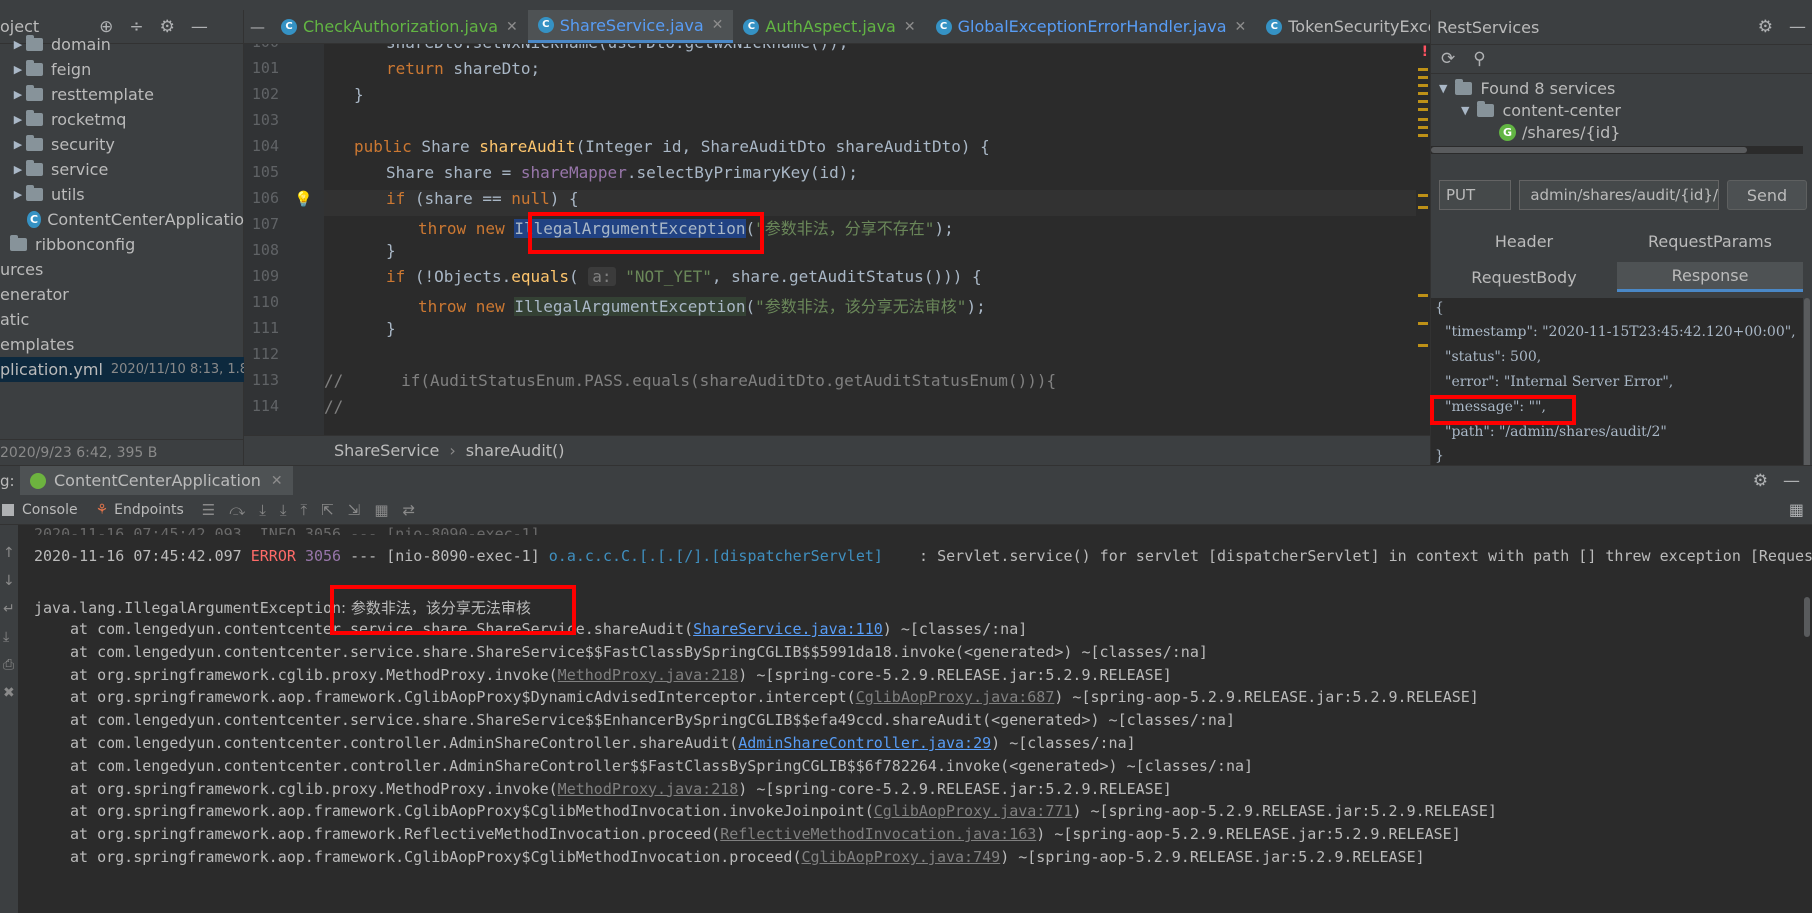 The width and height of the screenshot is (1812, 913). I want to click on trash-icon: ✖, so click(9, 693).